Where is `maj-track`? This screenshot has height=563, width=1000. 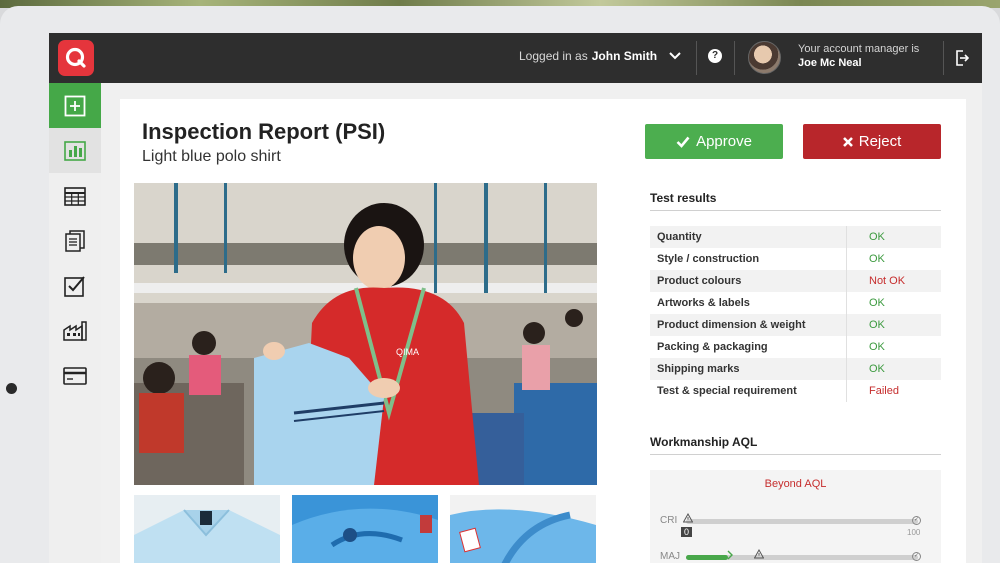 maj-track is located at coordinates (802, 557).